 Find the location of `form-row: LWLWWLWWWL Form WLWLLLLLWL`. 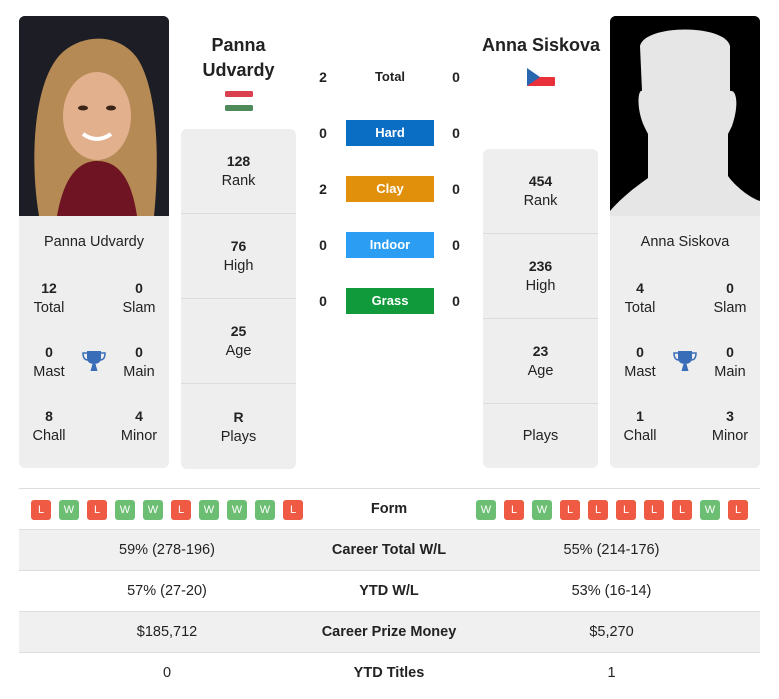

form-row: LWLWWLWWWL Form WLWLLLLLWL is located at coordinates (389, 508).